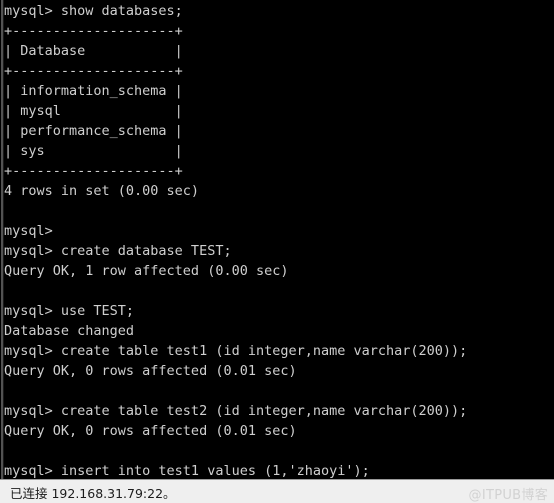 The width and height of the screenshot is (554, 503). I want to click on status-bar: 已连接 192.168.31.79:22。 @ITPUB博客, so click(277, 491).